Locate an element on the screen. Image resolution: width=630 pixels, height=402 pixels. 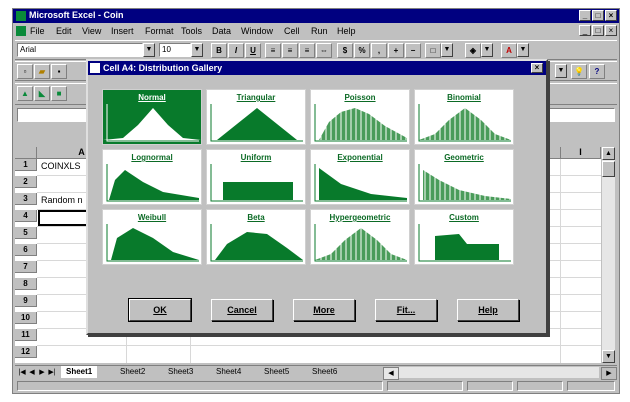
align-right-icon: ≡ is located at coordinates (307, 50).